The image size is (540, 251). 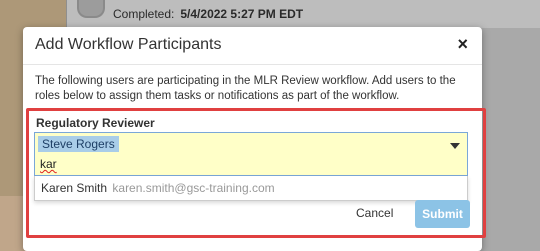 I want to click on dialog-title: Add Workflow Participants, so click(x=128, y=44).